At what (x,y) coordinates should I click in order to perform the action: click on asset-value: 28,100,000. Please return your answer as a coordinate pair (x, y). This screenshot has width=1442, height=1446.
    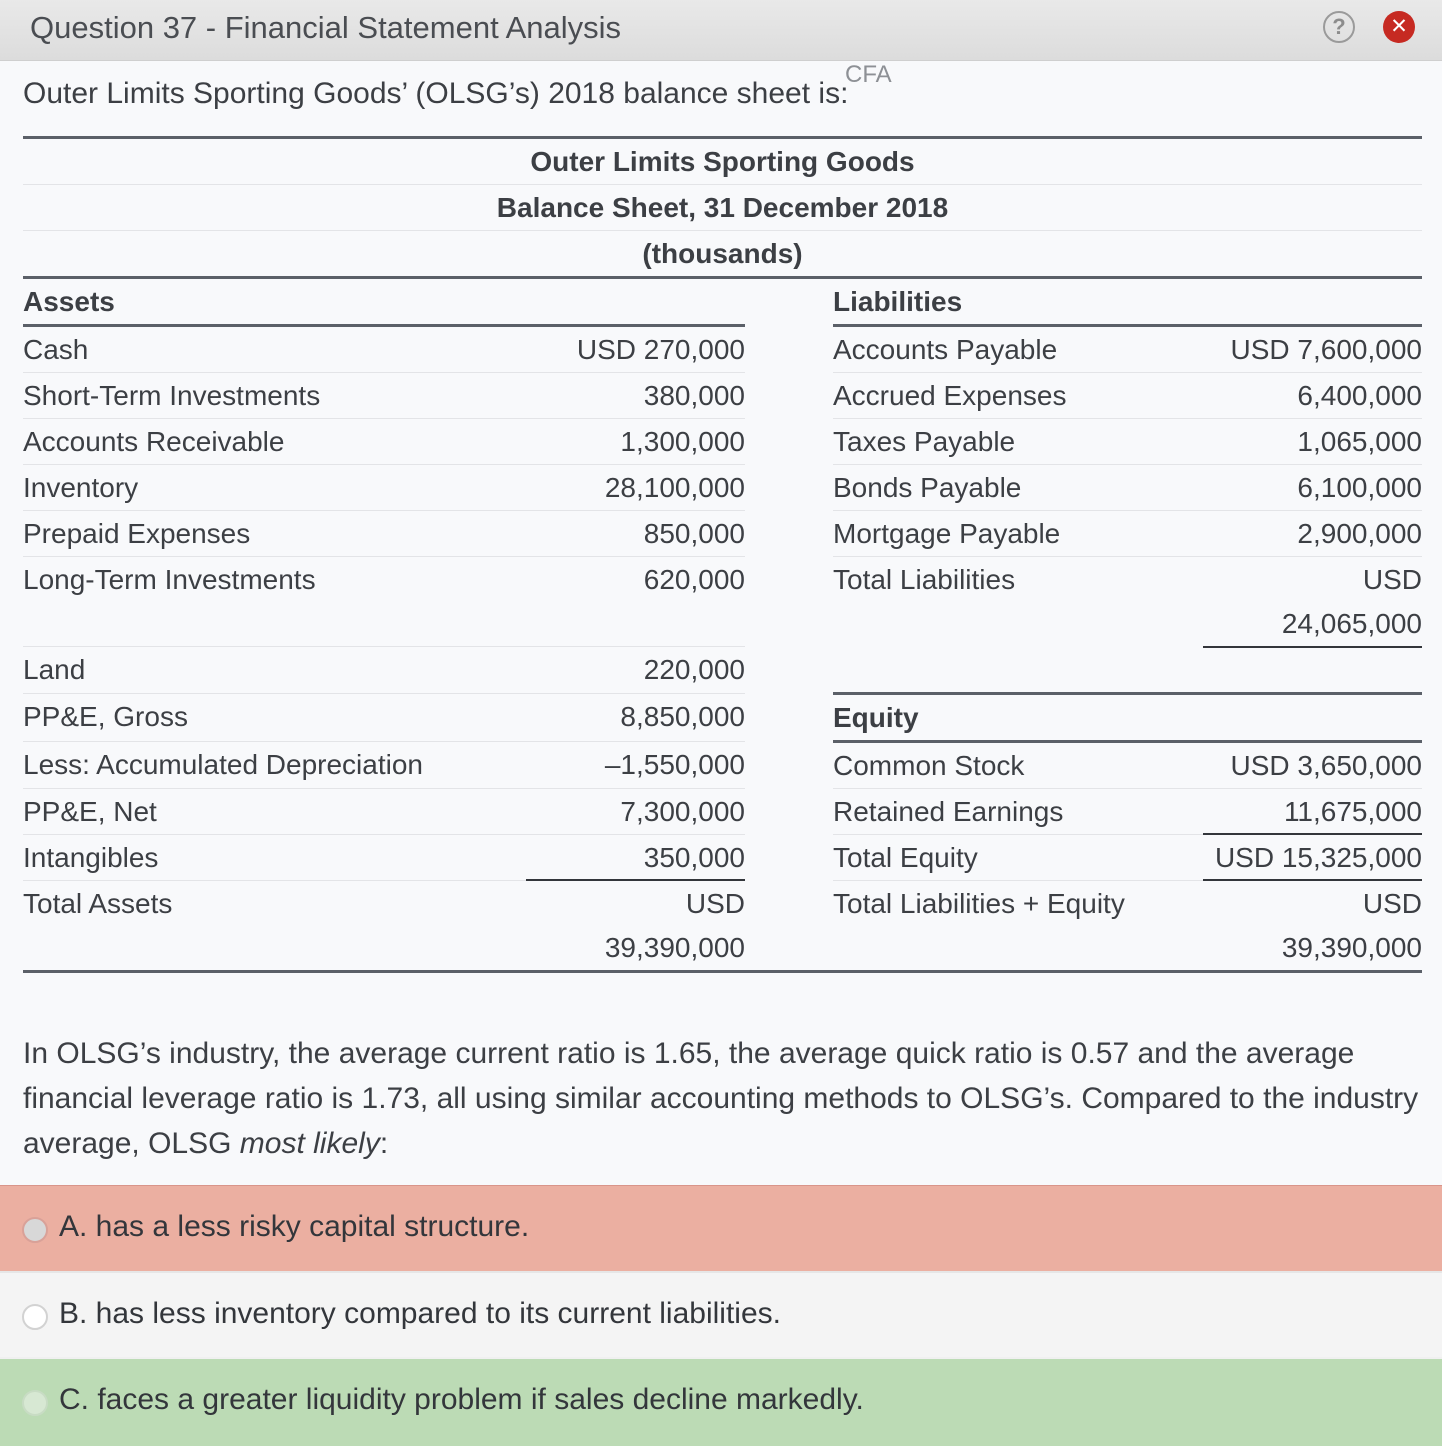
    Looking at the image, I should click on (674, 487).